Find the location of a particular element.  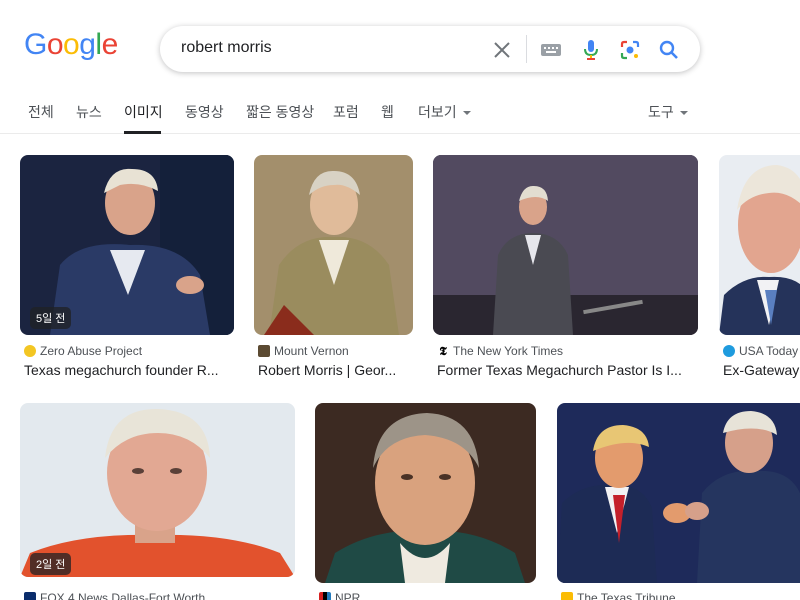

search-icon is located at coordinates (669, 50).